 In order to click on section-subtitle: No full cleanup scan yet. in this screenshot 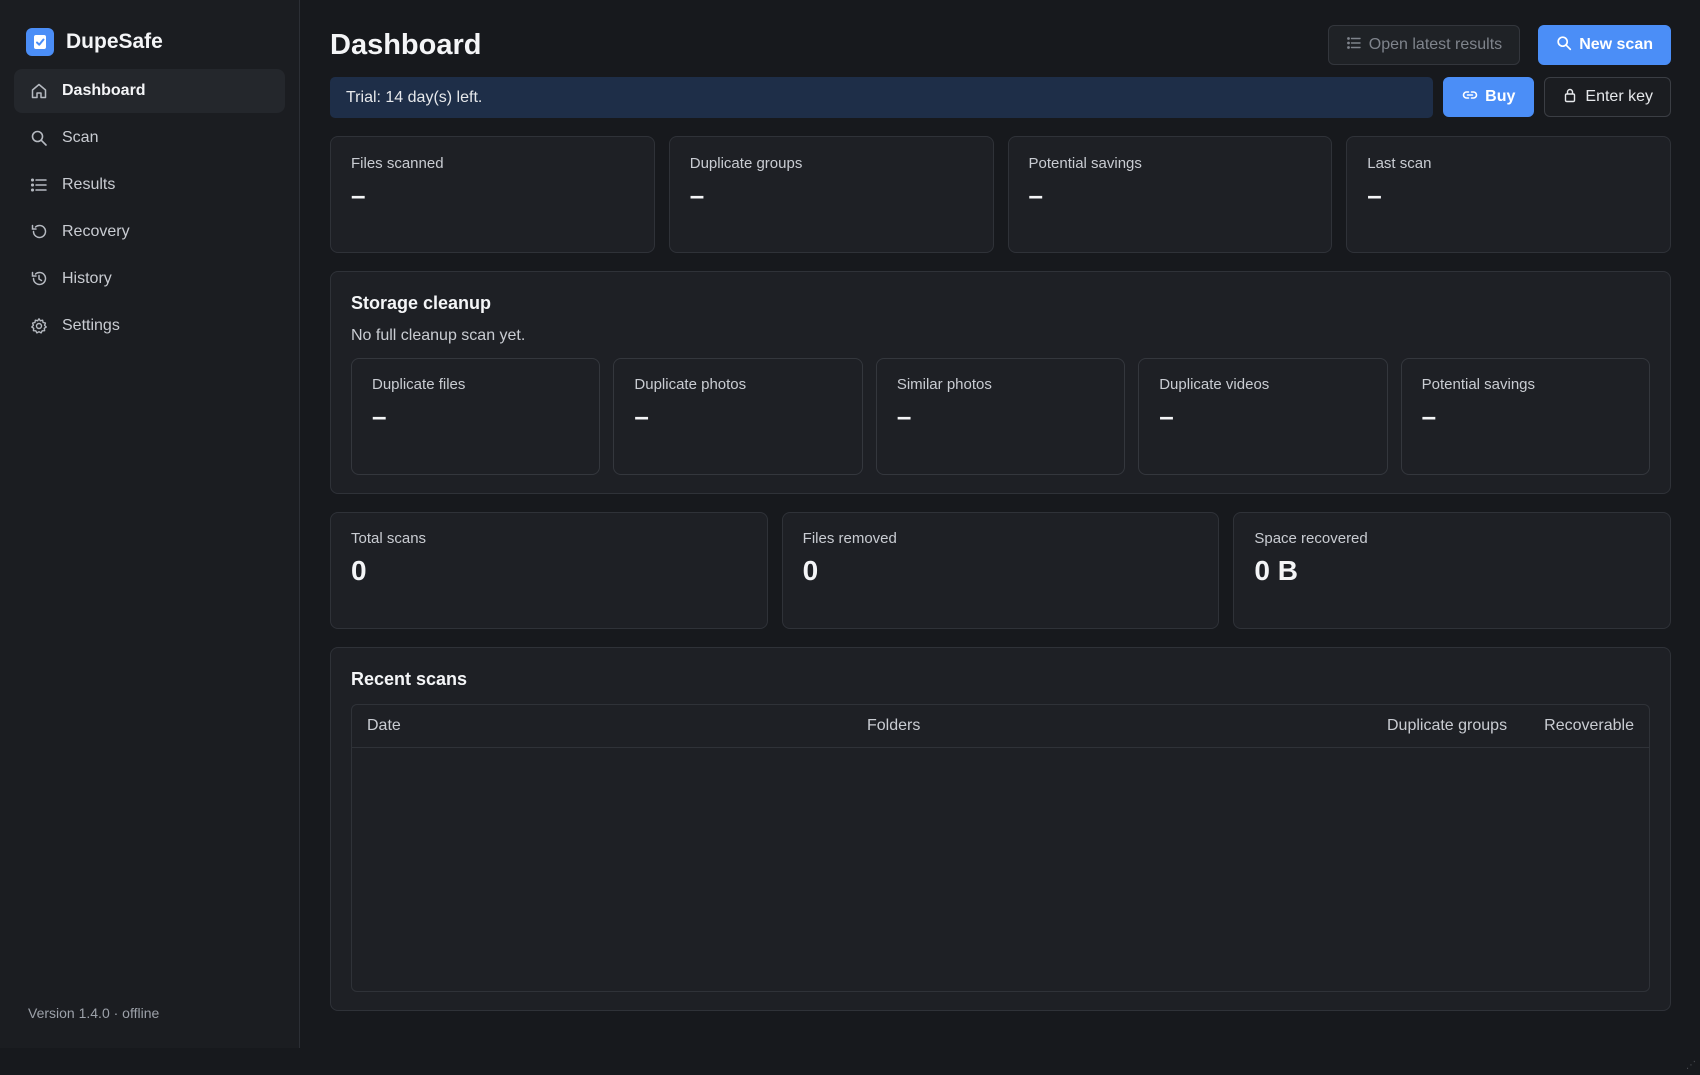, I will do `click(438, 335)`.